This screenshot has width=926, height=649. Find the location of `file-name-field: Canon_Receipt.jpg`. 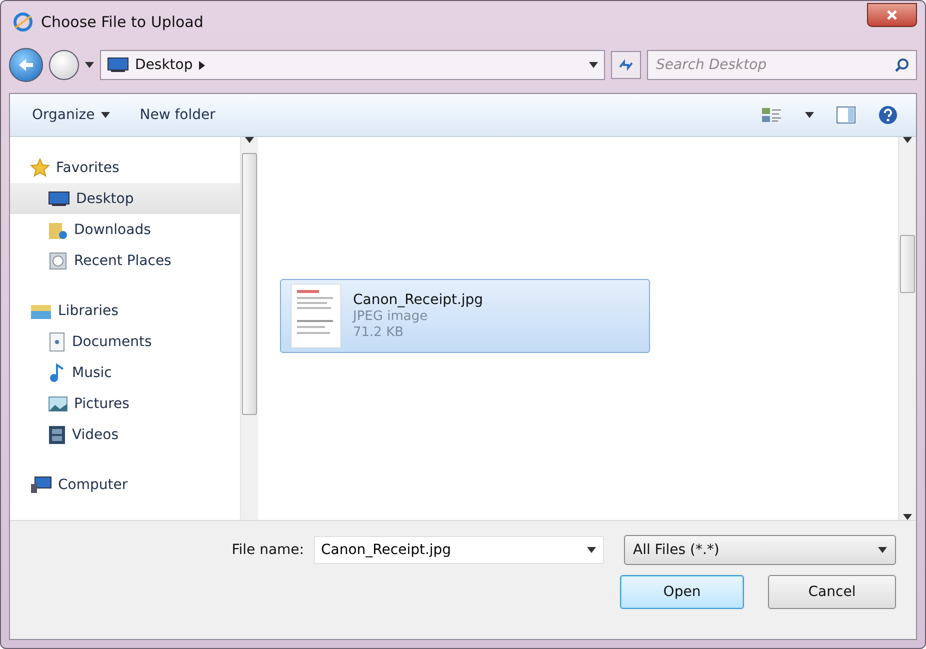

file-name-field: Canon_Receipt.jpg is located at coordinates (459, 550).